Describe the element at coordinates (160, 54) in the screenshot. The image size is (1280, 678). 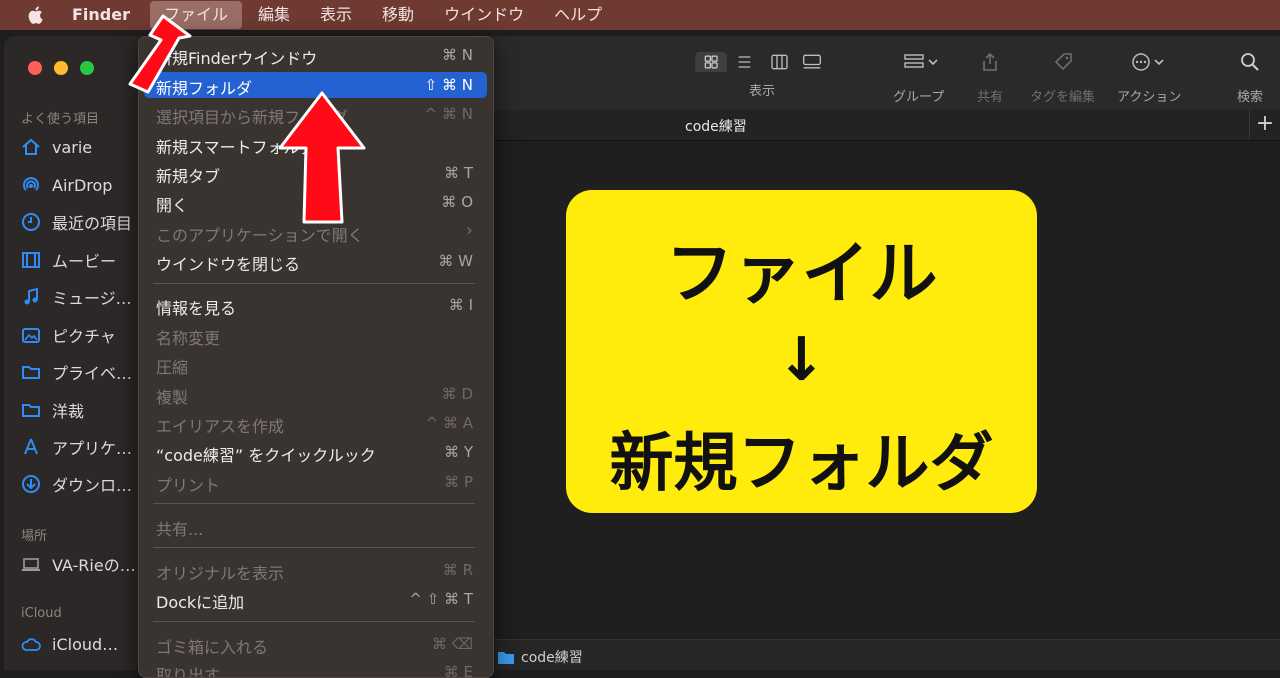
I see `red-arrow-to-file-menu` at that location.